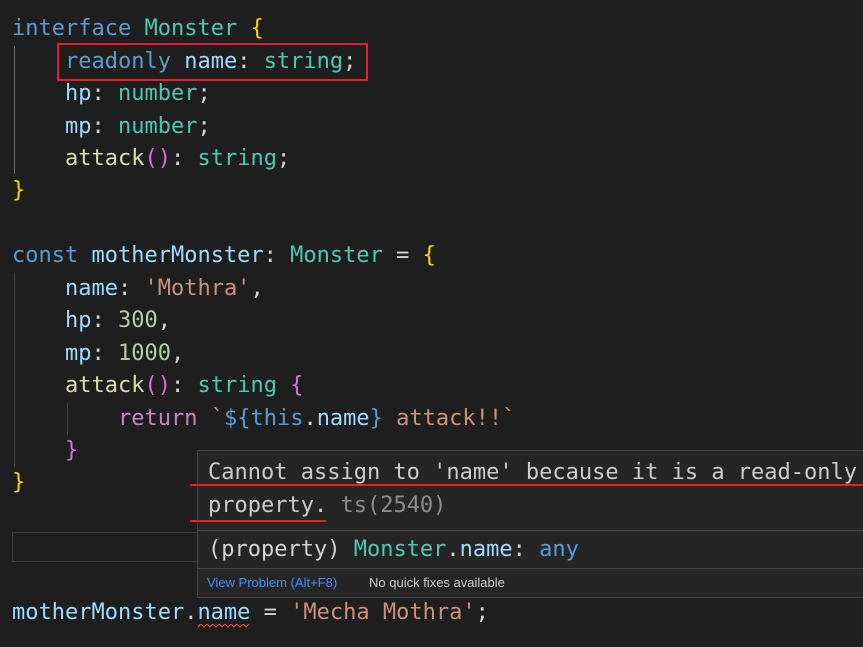 The width and height of the screenshot is (863, 647). I want to click on error-code: ts(2540), so click(387, 505).